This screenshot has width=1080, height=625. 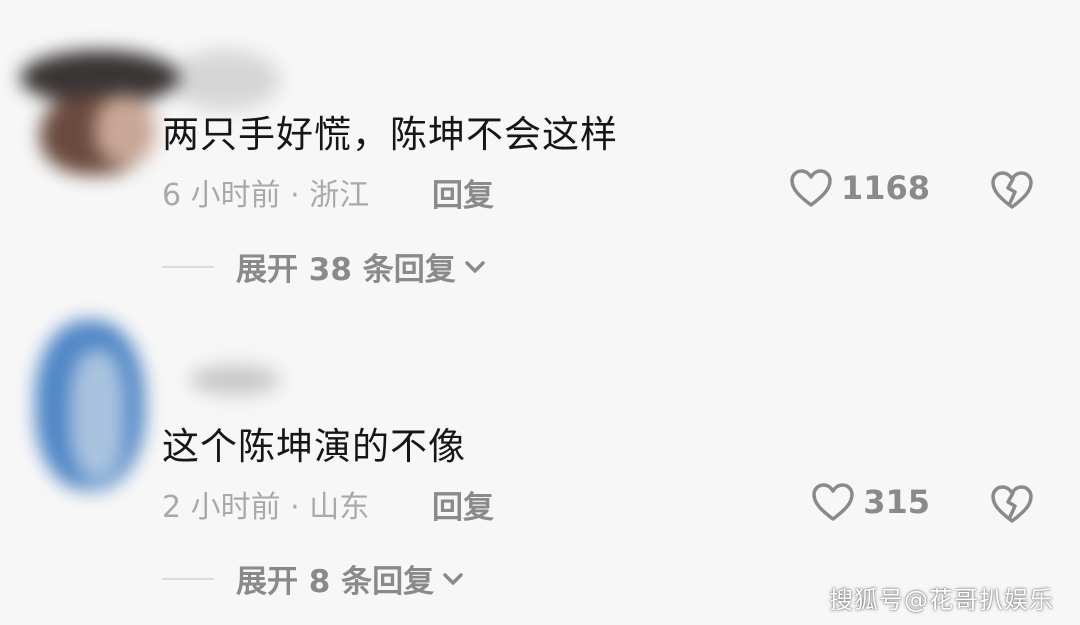 I want to click on comment-text: 这个陈坤演的不像, so click(x=314, y=446).